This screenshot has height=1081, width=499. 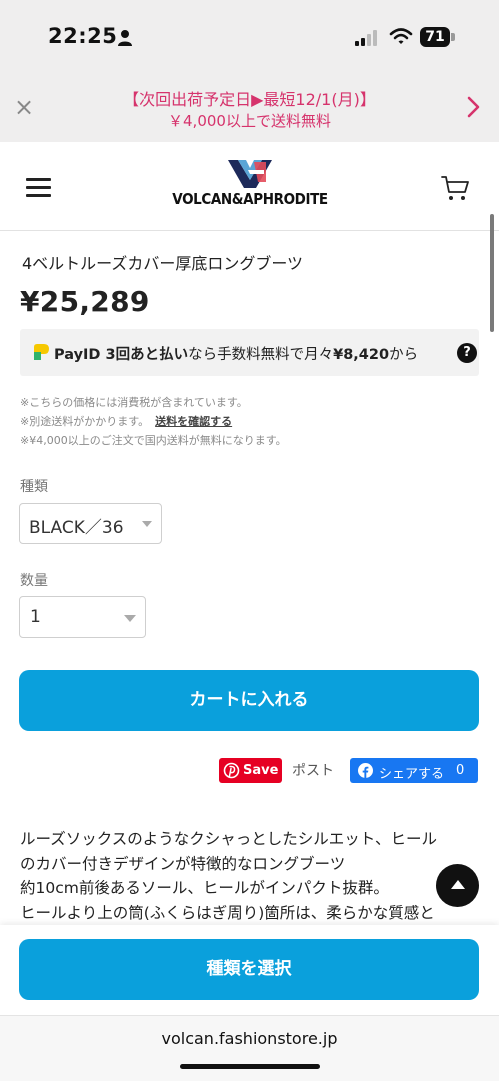 I want to click on announcement-line2: ￥4,000以上で送料無料, so click(x=249, y=120).